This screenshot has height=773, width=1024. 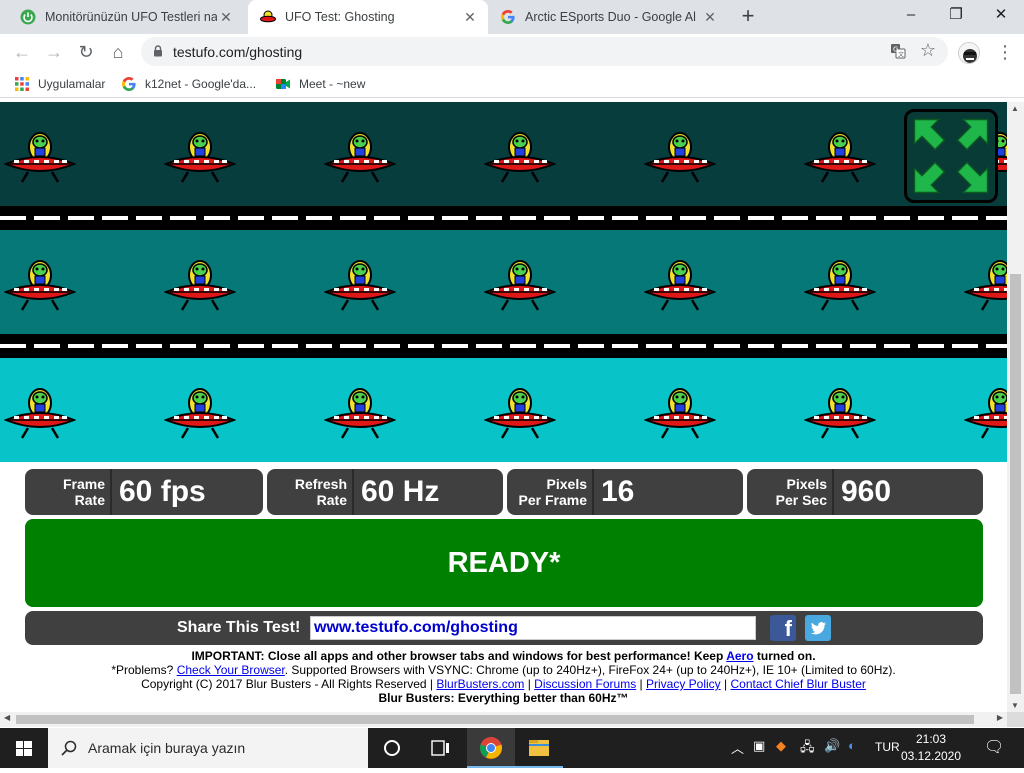 What do you see at coordinates (332, 84) in the screenshot?
I see `bookmark-label: Meet - ~new` at bounding box center [332, 84].